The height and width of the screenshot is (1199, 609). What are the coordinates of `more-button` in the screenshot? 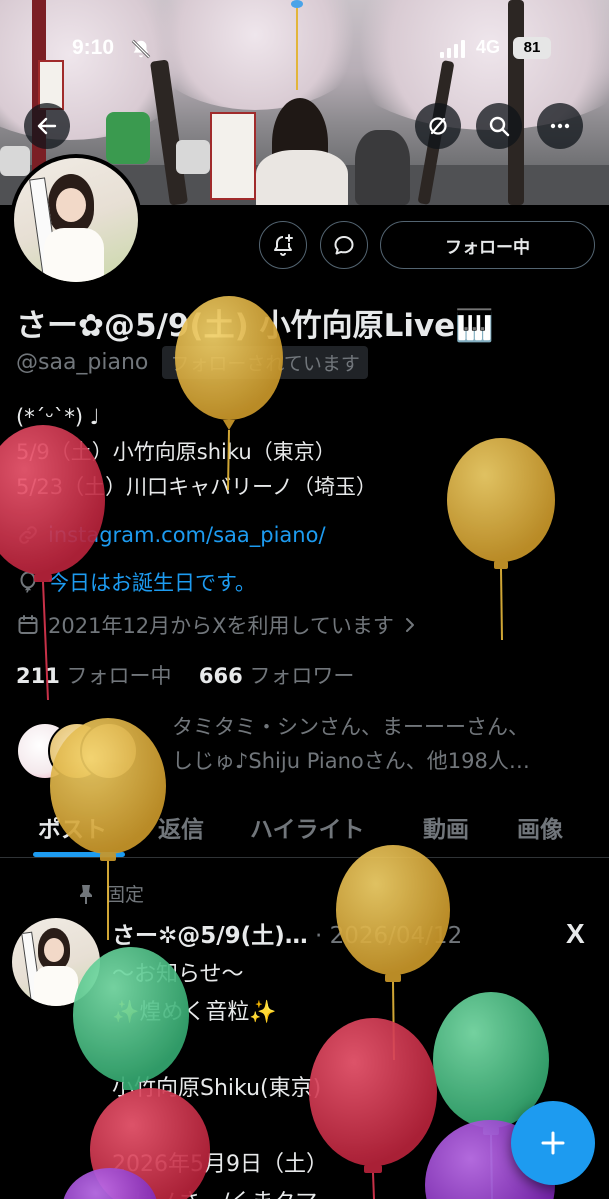 It's located at (560, 126).